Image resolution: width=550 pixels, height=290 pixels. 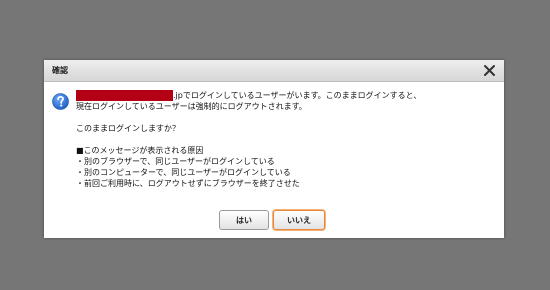 I want to click on close-icon, so click(x=489, y=70).